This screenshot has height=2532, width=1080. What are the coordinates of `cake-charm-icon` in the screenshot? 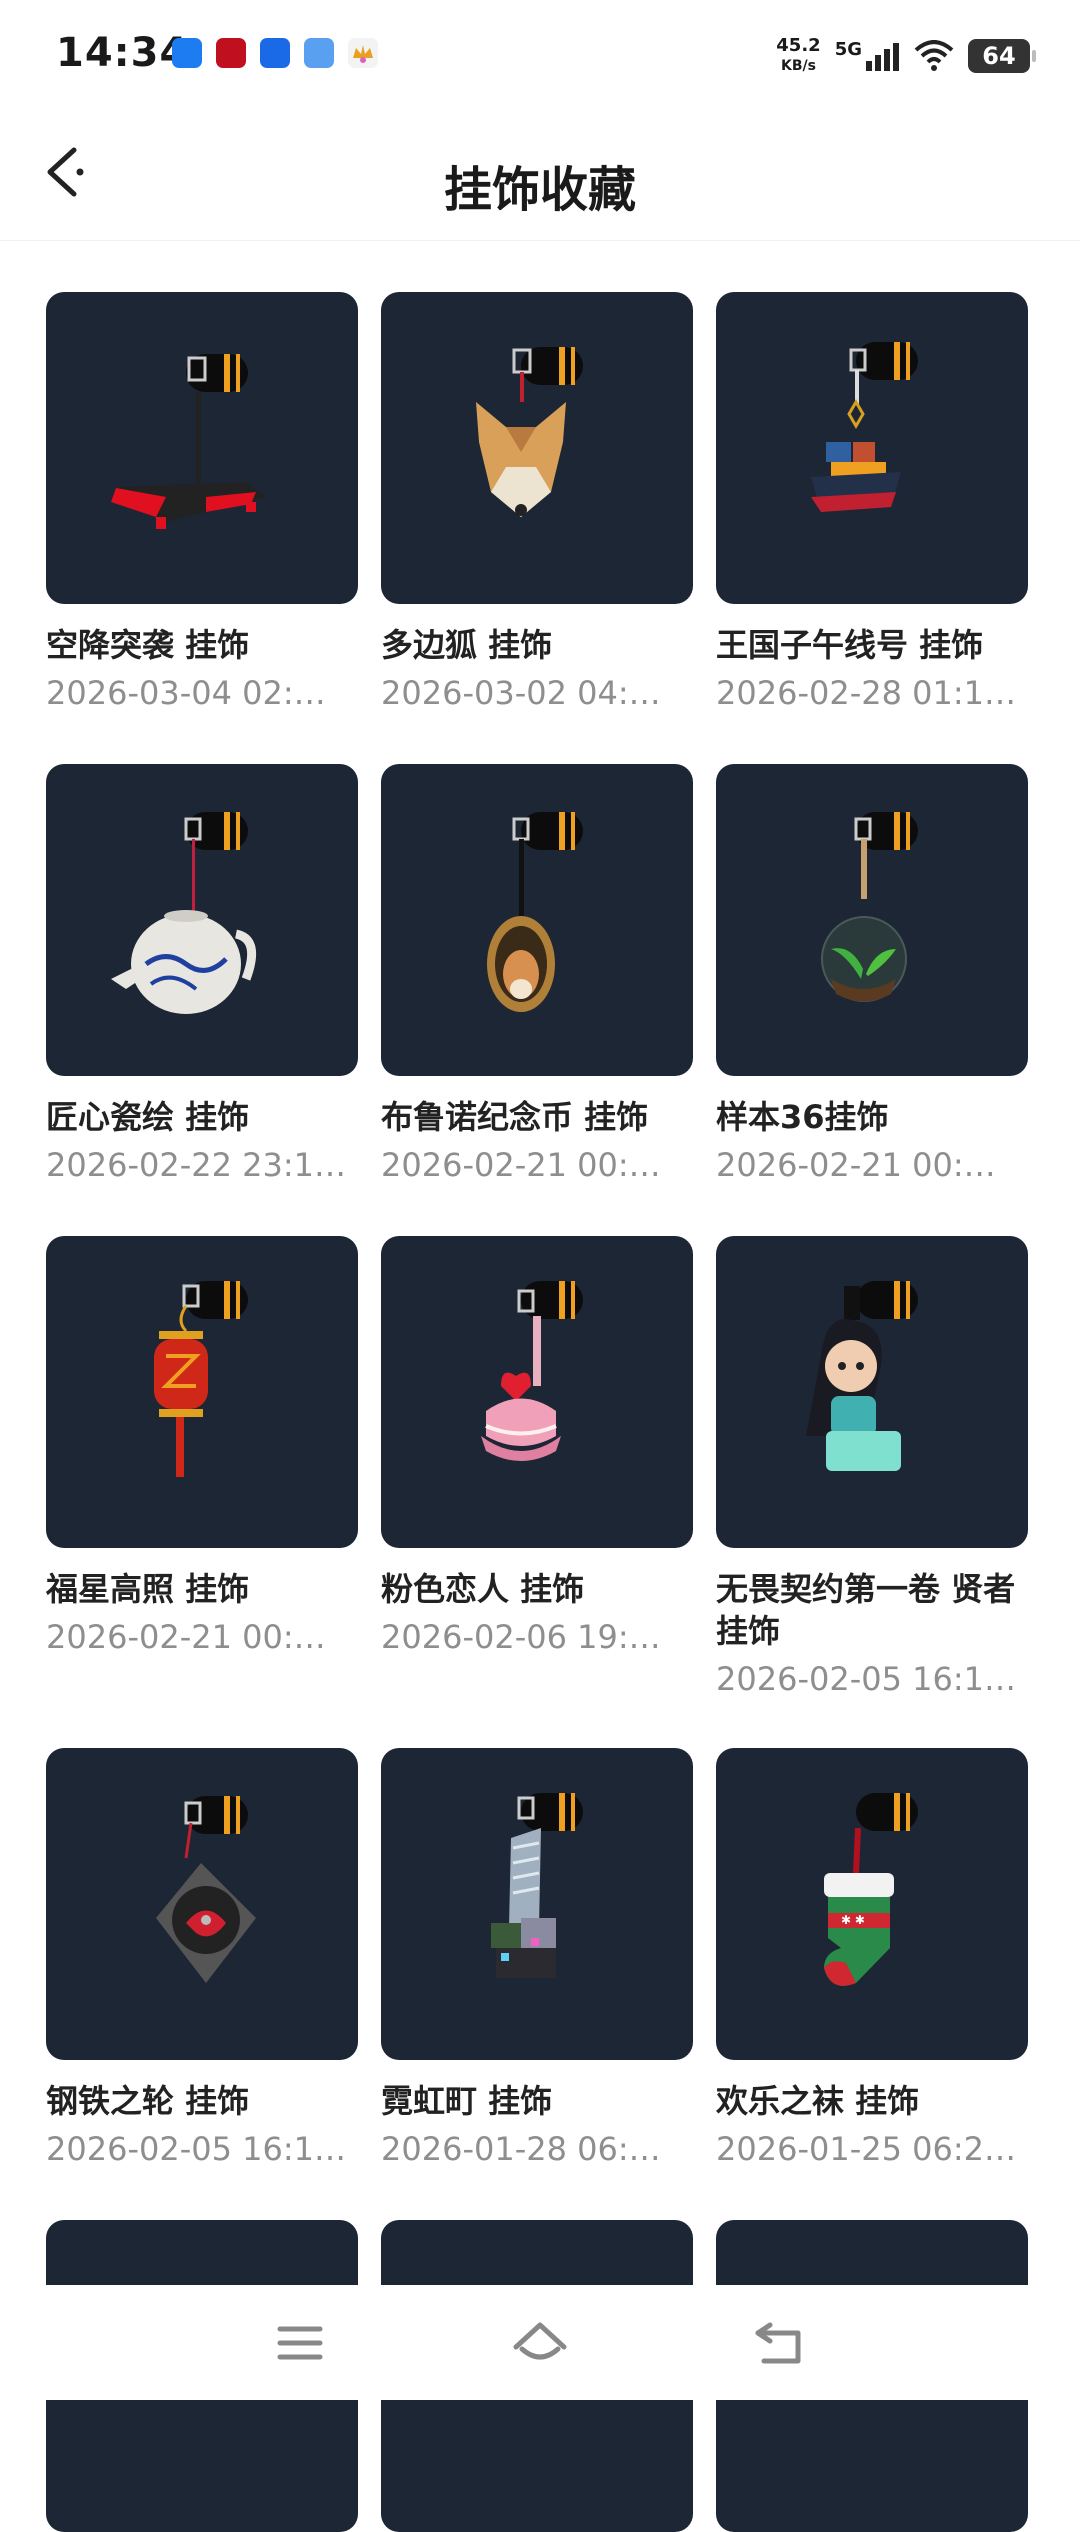 It's located at (532, 1371).